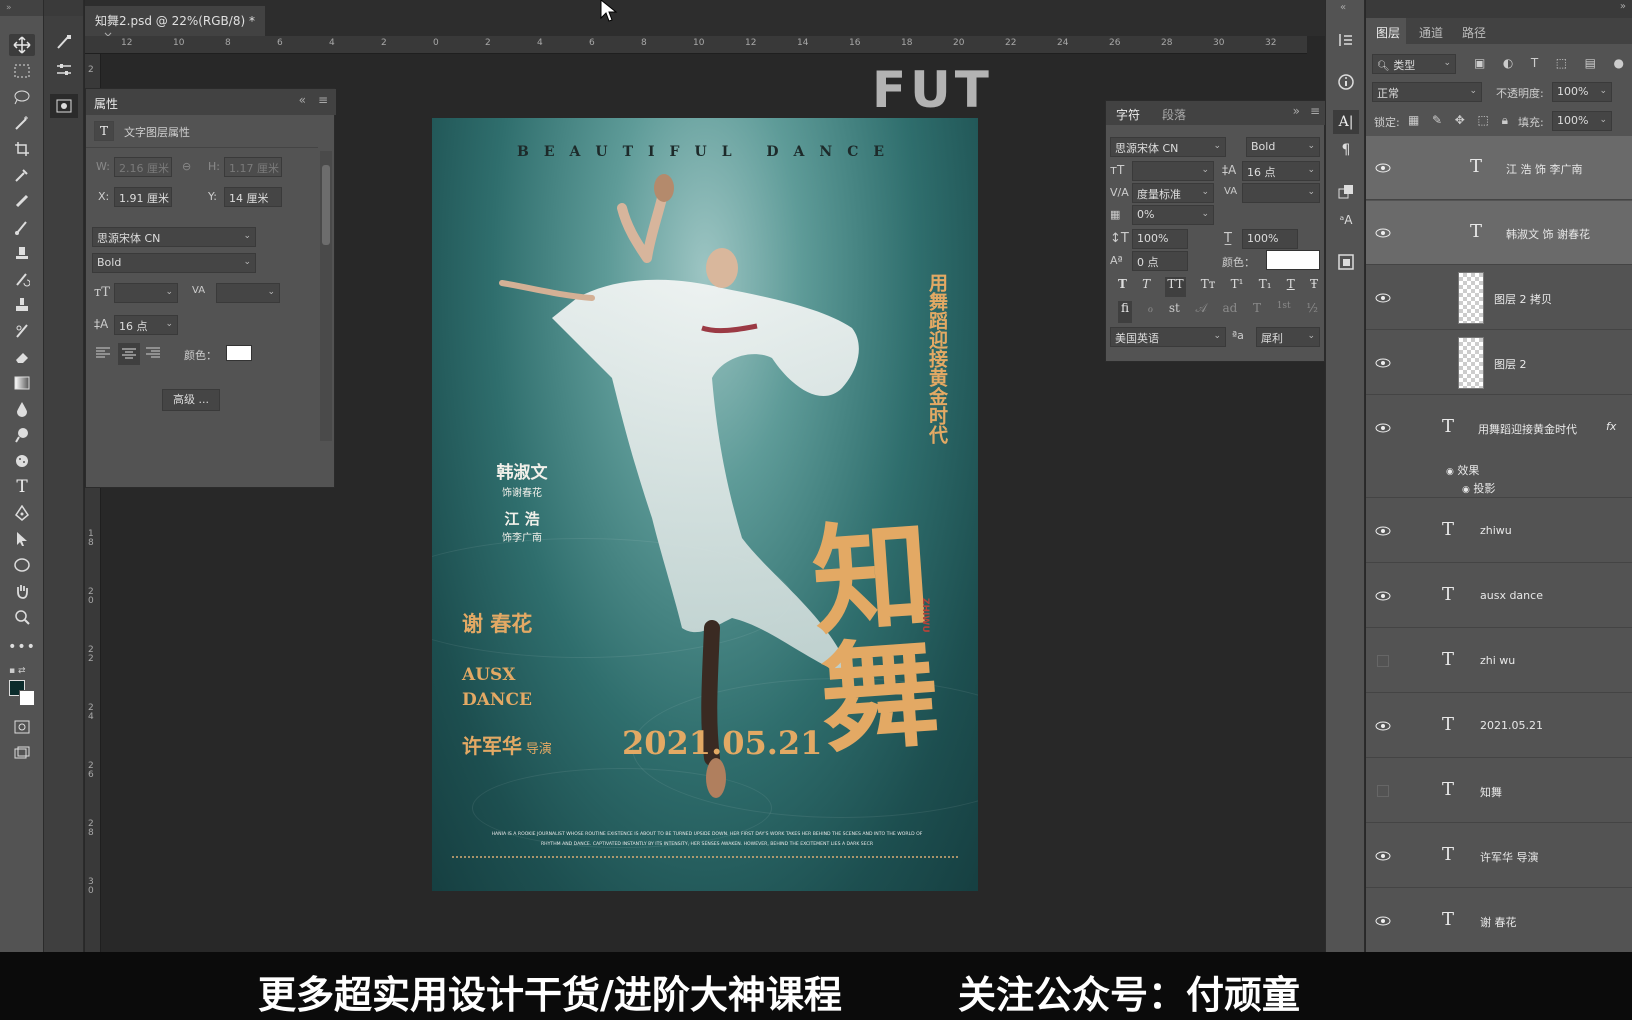 This screenshot has height=1020, width=1632. What do you see at coordinates (1478, 488) in the screenshot?
I see `drop-shadow-label: ◉ 投影` at bounding box center [1478, 488].